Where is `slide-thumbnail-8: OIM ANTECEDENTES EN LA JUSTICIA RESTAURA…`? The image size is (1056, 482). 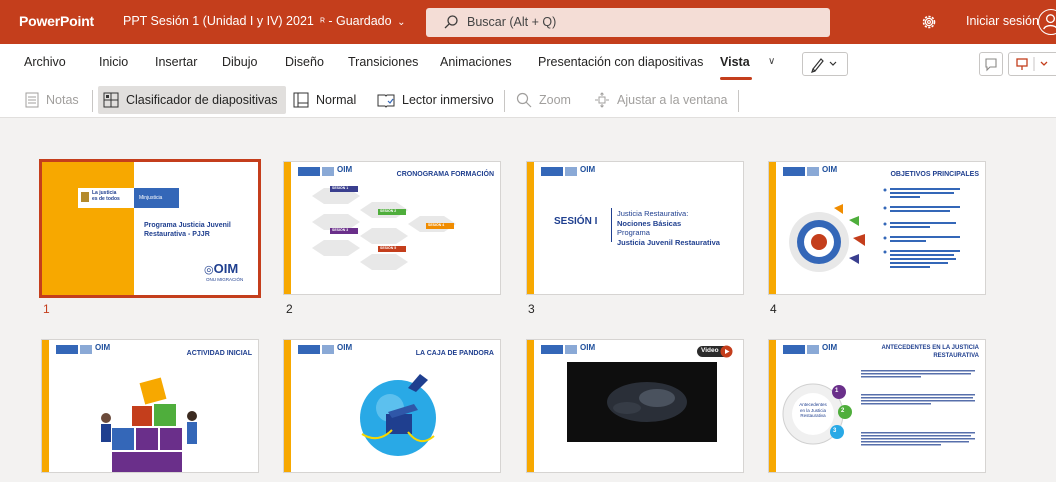 slide-thumbnail-8: OIM ANTECEDENTES EN LA JUSTICIA RESTAURA… is located at coordinates (877, 406).